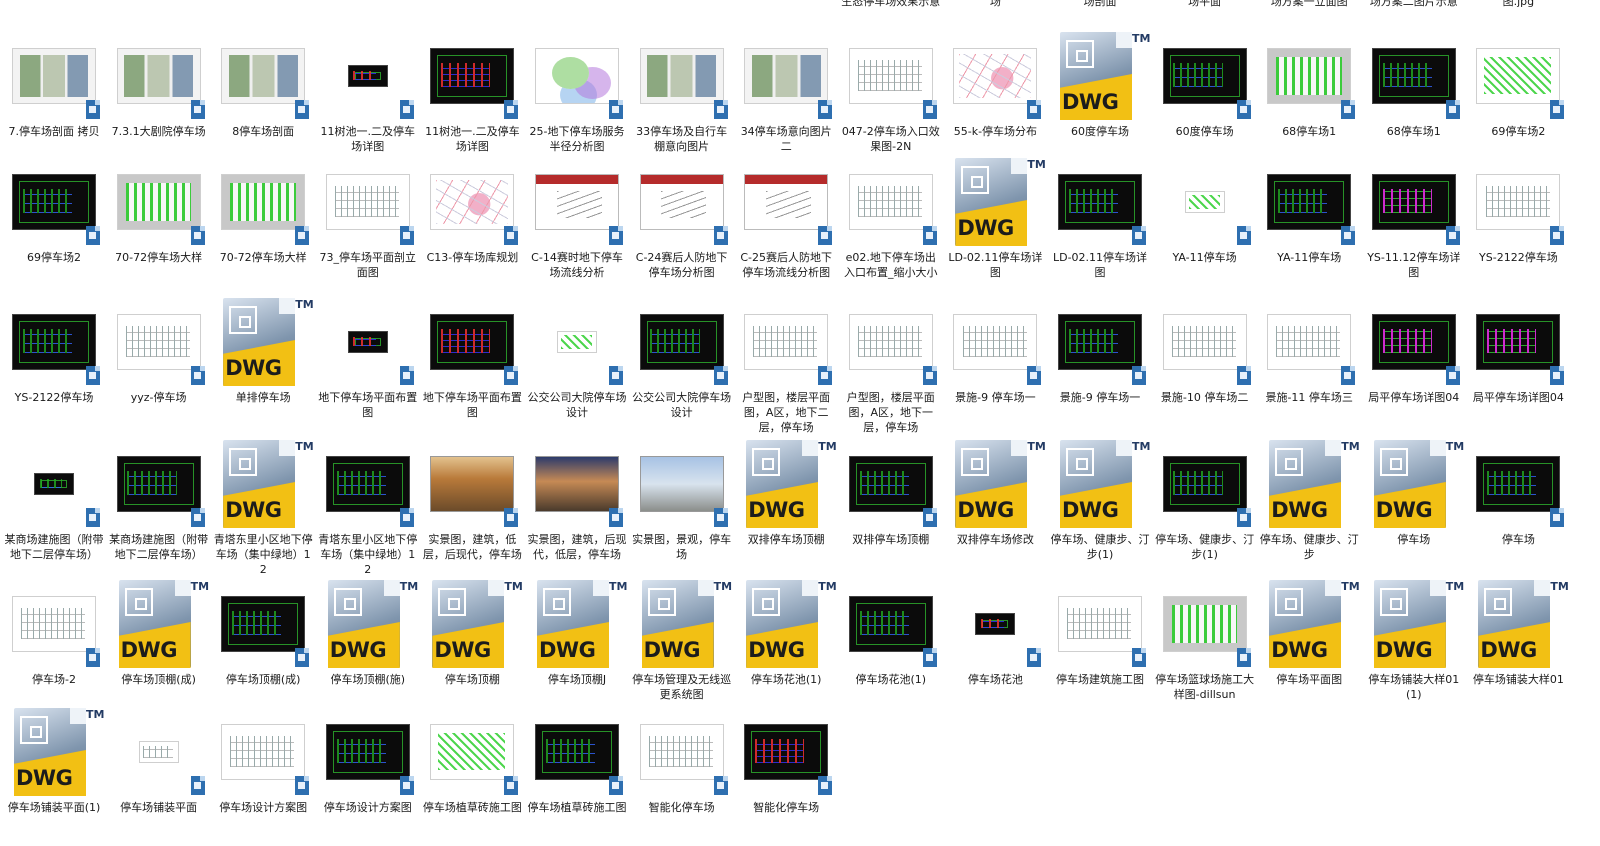 Image resolution: width=1600 pixels, height=846 pixels. I want to click on file-item: 8停车场剖面, so click(263, 100).